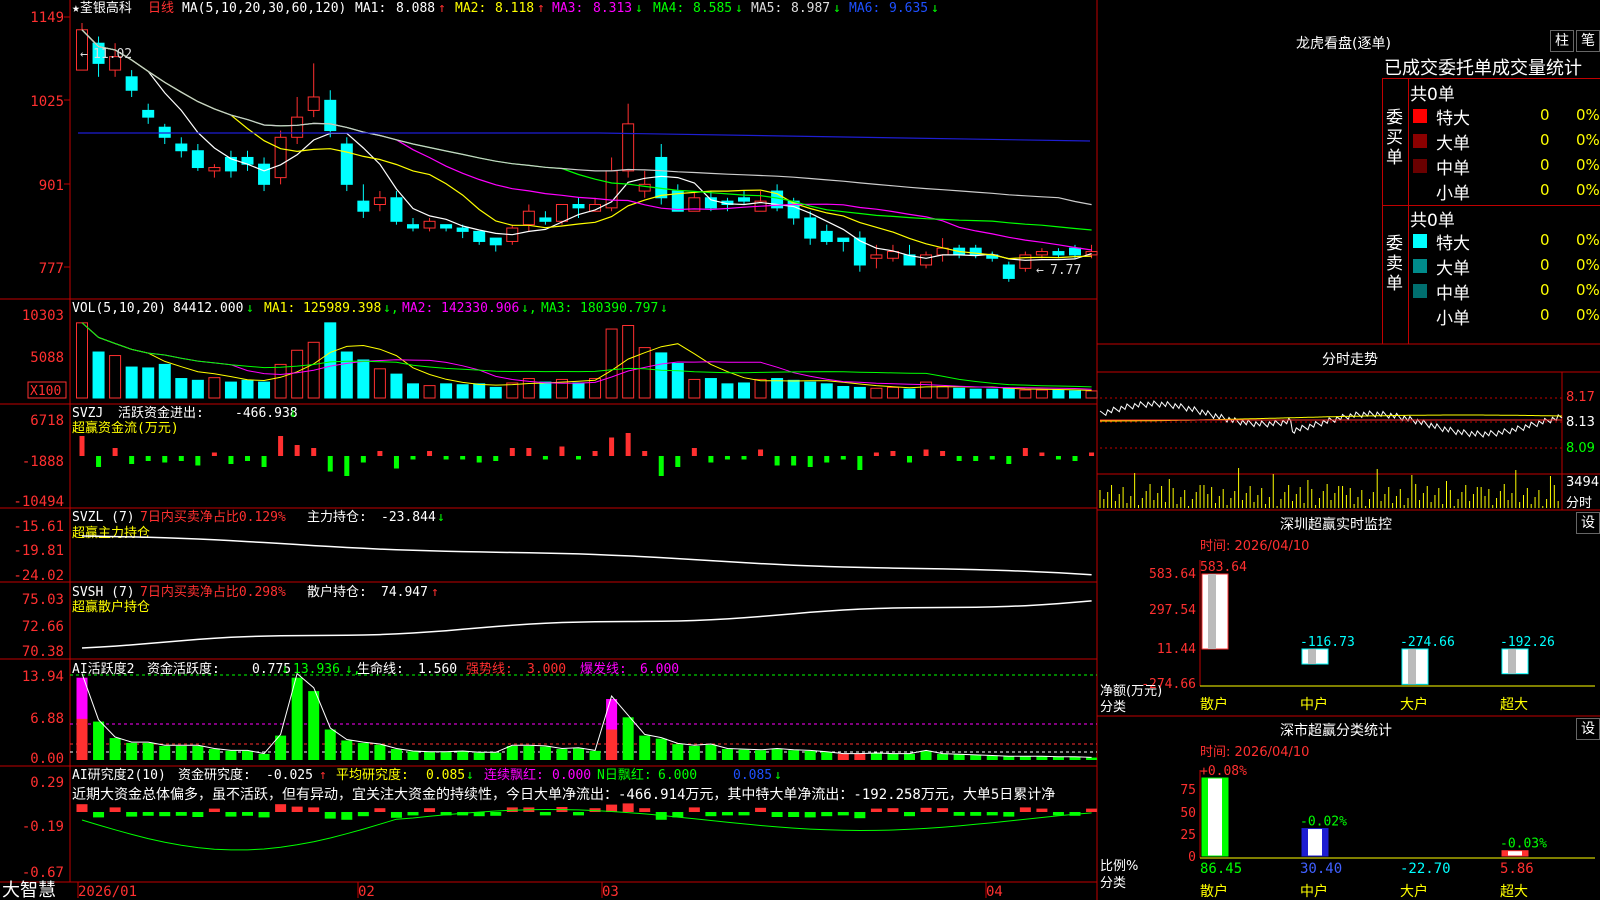 Image resolution: width=1600 pixels, height=900 pixels. I want to click on lhb-subtitle: 已成交委托单成交量统计, so click(1483, 68).